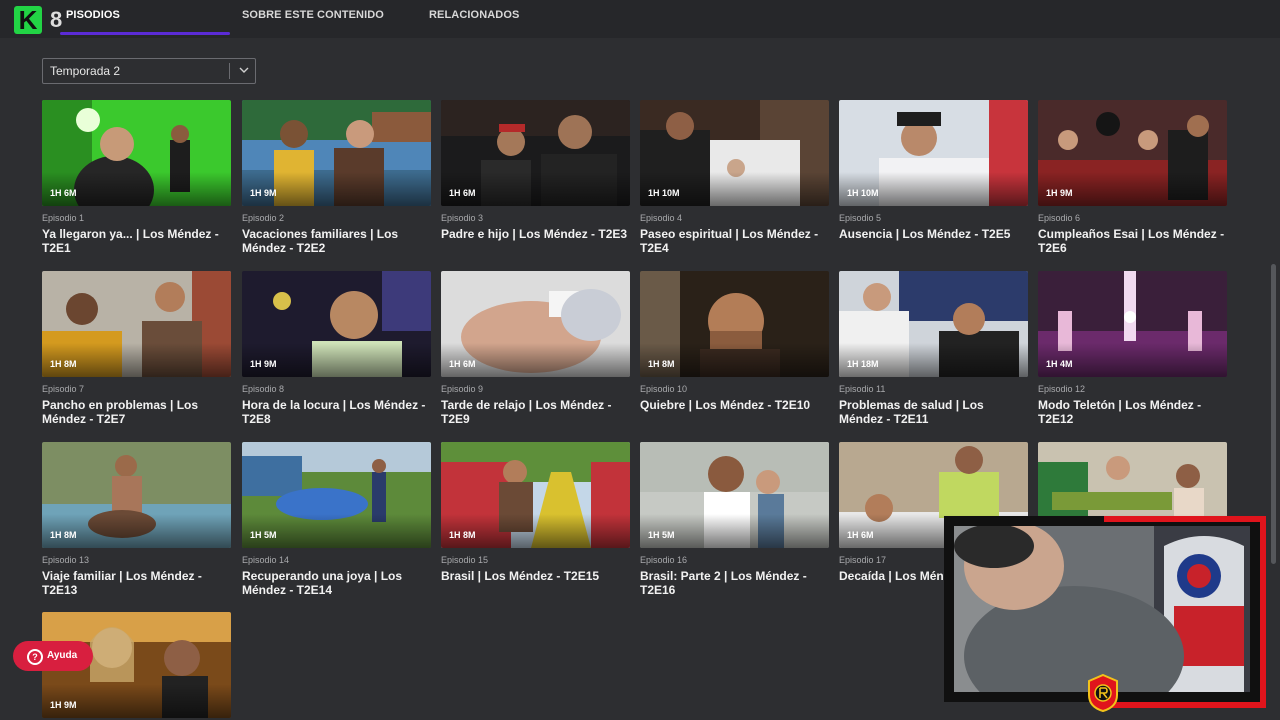  Describe the element at coordinates (535, 576) in the screenshot. I see `episode-title: Brasil | Los Méndez - T2E15` at that location.